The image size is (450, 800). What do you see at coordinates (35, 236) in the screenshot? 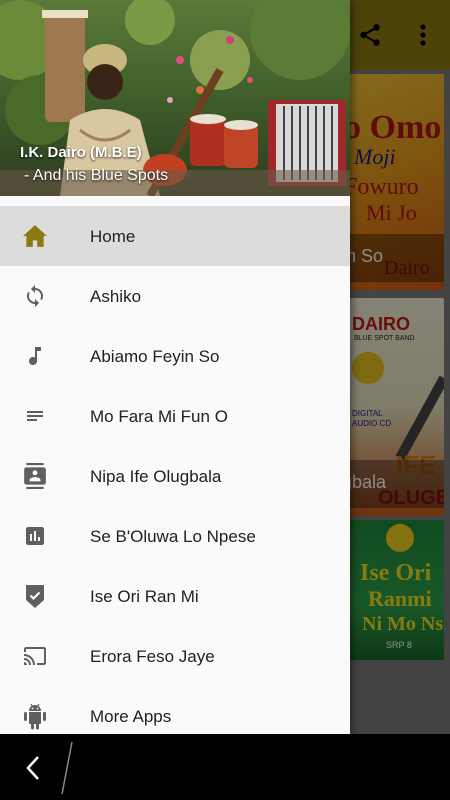
I see `home-icon` at bounding box center [35, 236].